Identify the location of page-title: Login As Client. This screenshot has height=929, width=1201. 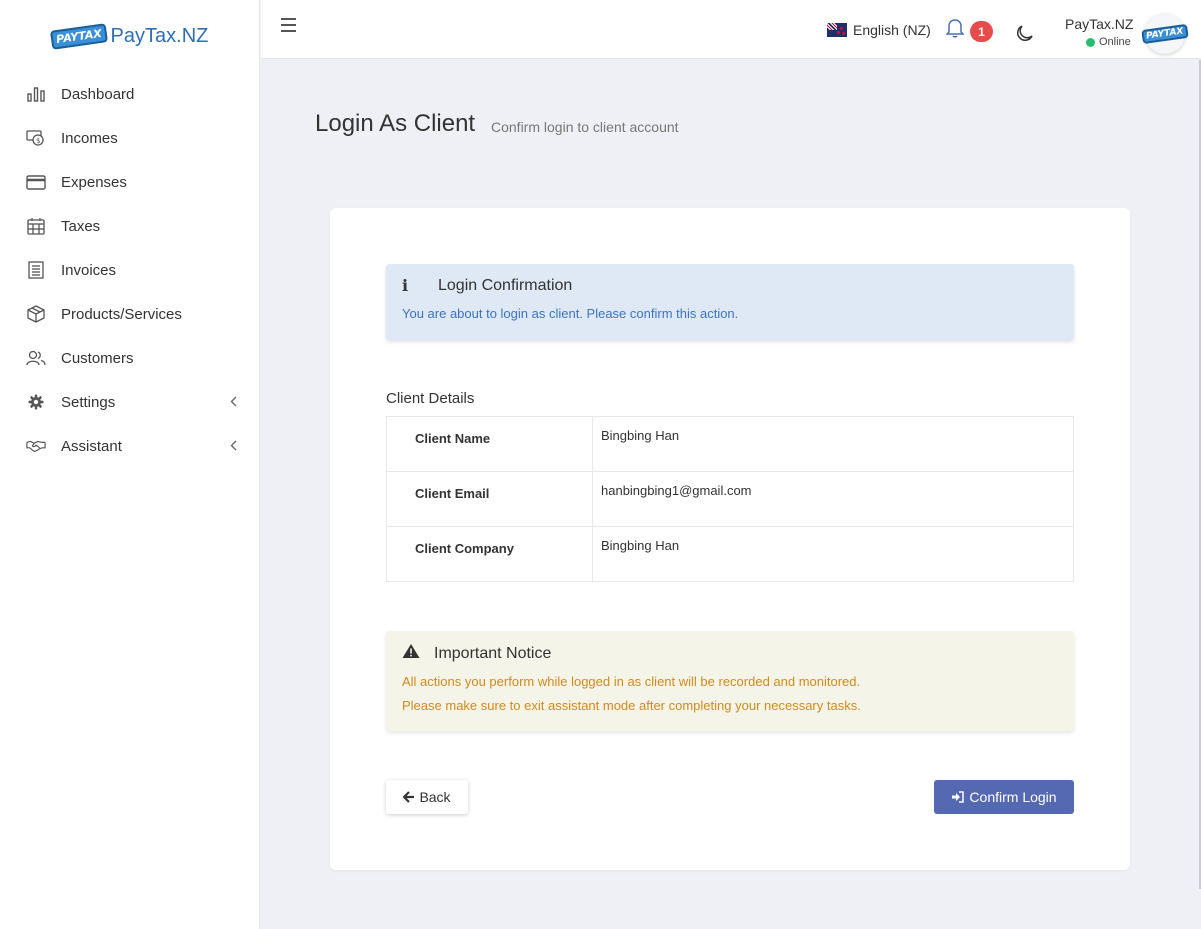
(395, 123).